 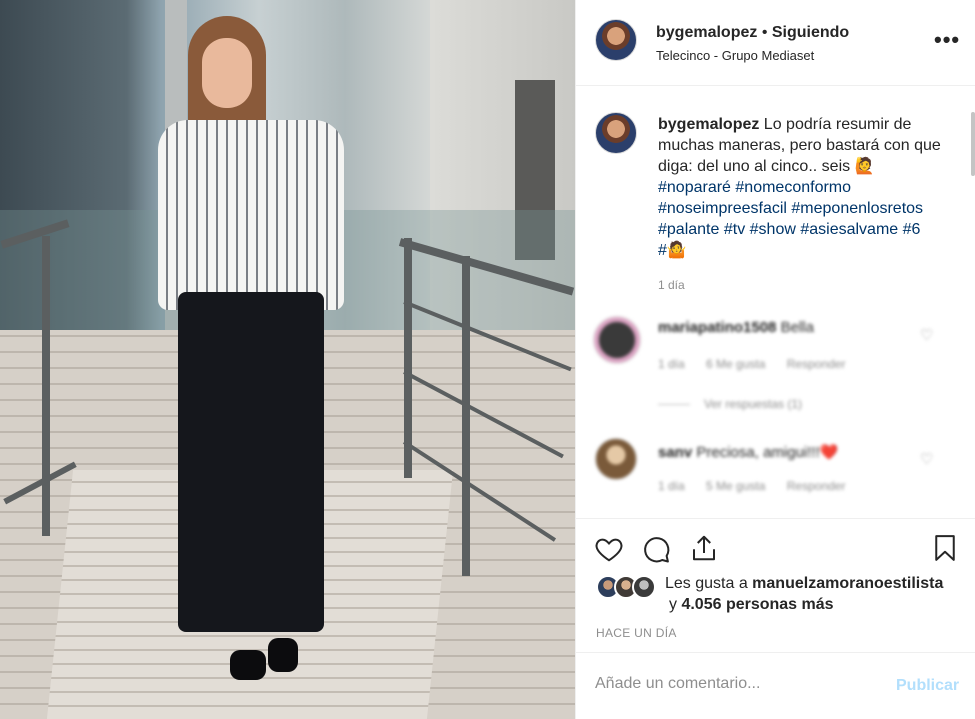 I want to click on caption-username: bygemalopez, so click(x=708, y=124).